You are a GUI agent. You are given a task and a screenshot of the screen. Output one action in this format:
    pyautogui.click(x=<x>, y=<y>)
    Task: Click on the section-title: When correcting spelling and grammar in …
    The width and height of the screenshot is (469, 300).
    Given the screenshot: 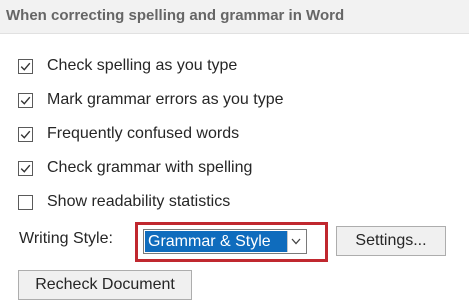 What is the action you would take?
    pyautogui.click(x=175, y=15)
    